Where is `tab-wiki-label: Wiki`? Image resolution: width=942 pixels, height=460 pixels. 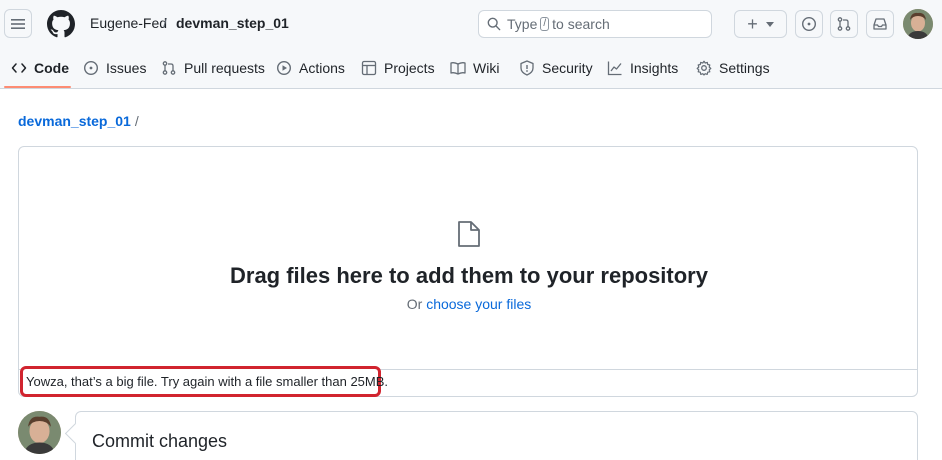 tab-wiki-label: Wiki is located at coordinates (486, 68).